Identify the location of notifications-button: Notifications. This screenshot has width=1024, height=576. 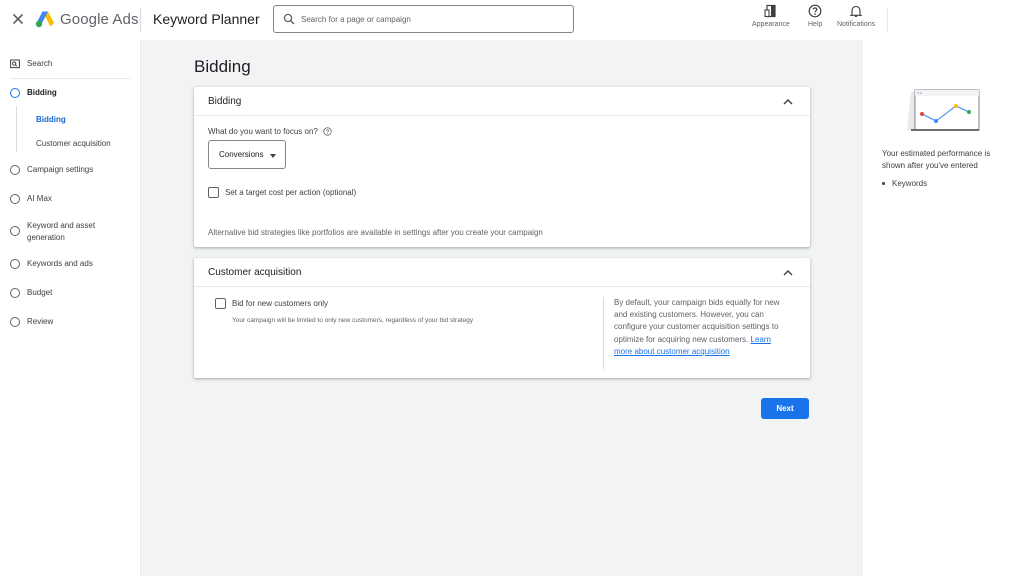
(856, 16).